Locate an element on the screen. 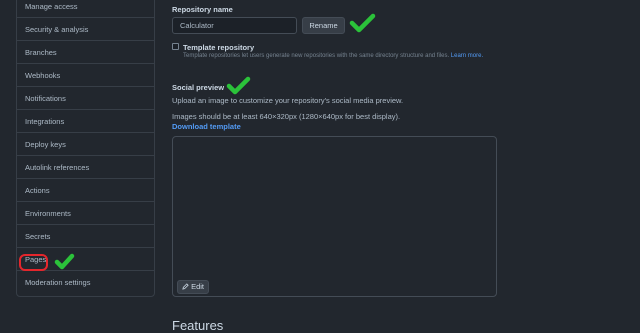  pages-highlight-ring is located at coordinates (33, 262).